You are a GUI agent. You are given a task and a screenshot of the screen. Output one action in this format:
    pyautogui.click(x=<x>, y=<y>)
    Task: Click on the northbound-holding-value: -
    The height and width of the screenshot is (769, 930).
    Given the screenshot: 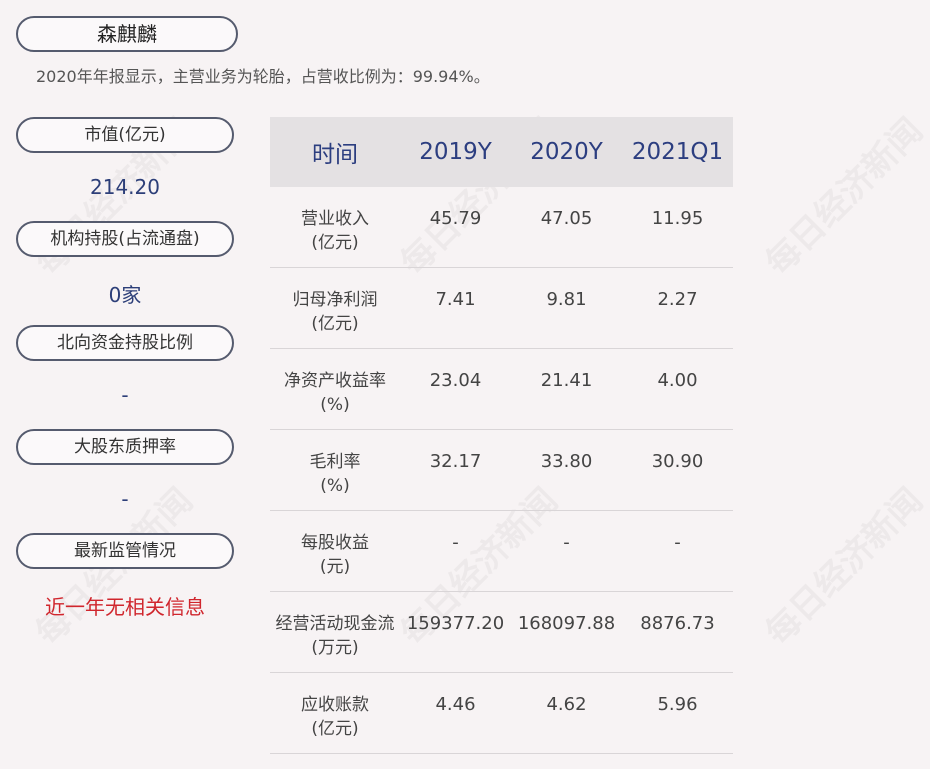 What is the action you would take?
    pyautogui.click(x=125, y=395)
    